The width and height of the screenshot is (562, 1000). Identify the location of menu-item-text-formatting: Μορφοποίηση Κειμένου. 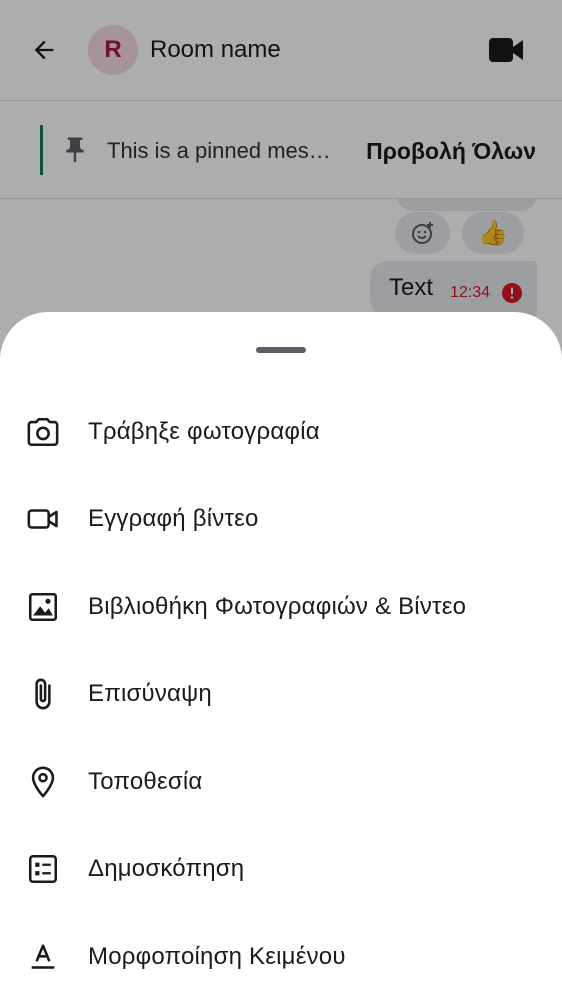
(281, 956).